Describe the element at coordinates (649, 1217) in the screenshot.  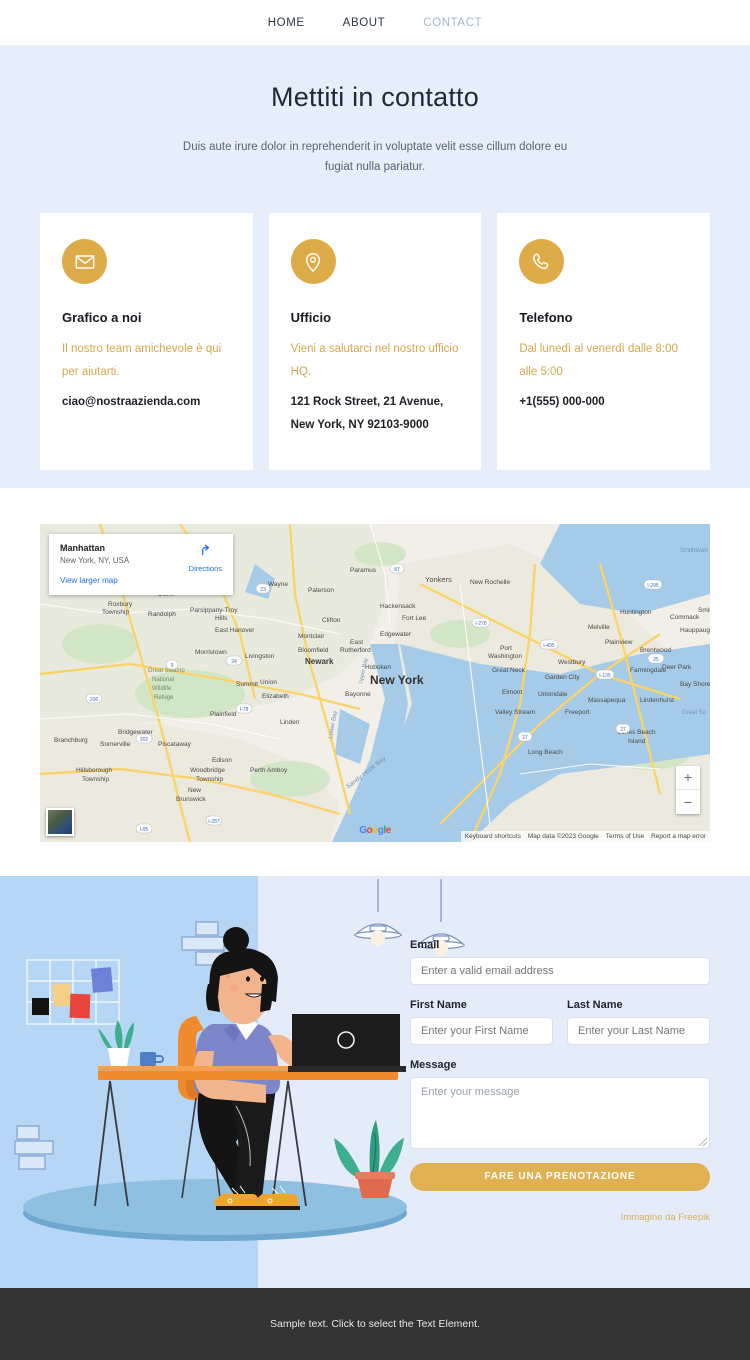
I see `credit-text: Immagine da` at that location.